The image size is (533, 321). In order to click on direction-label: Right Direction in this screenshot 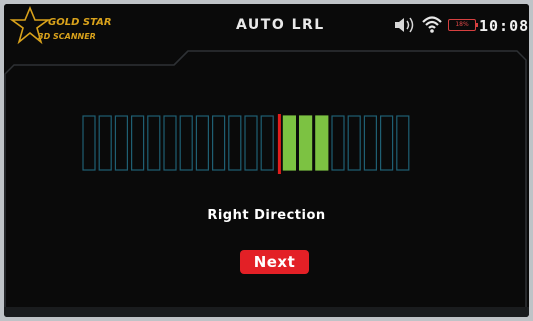, I will do `click(266, 215)`.